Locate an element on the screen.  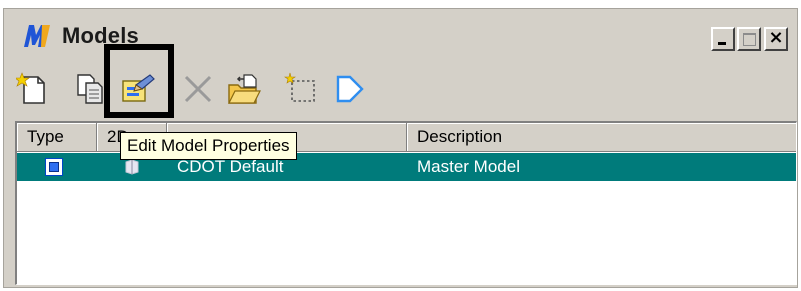
design-model-icon is located at coordinates (54, 167).